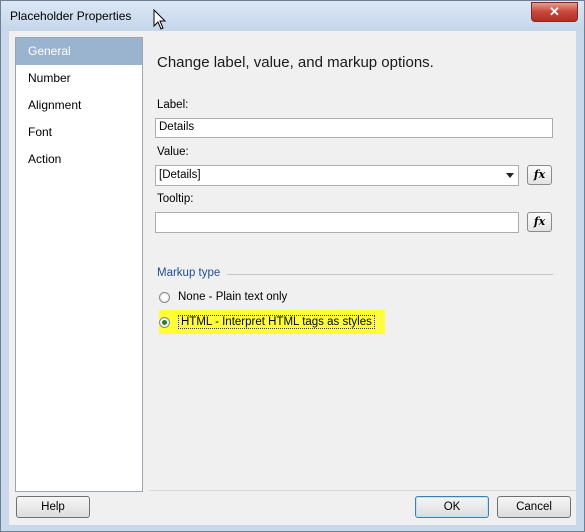  Describe the element at coordinates (362, 490) in the screenshot. I see `footer-divider` at that location.